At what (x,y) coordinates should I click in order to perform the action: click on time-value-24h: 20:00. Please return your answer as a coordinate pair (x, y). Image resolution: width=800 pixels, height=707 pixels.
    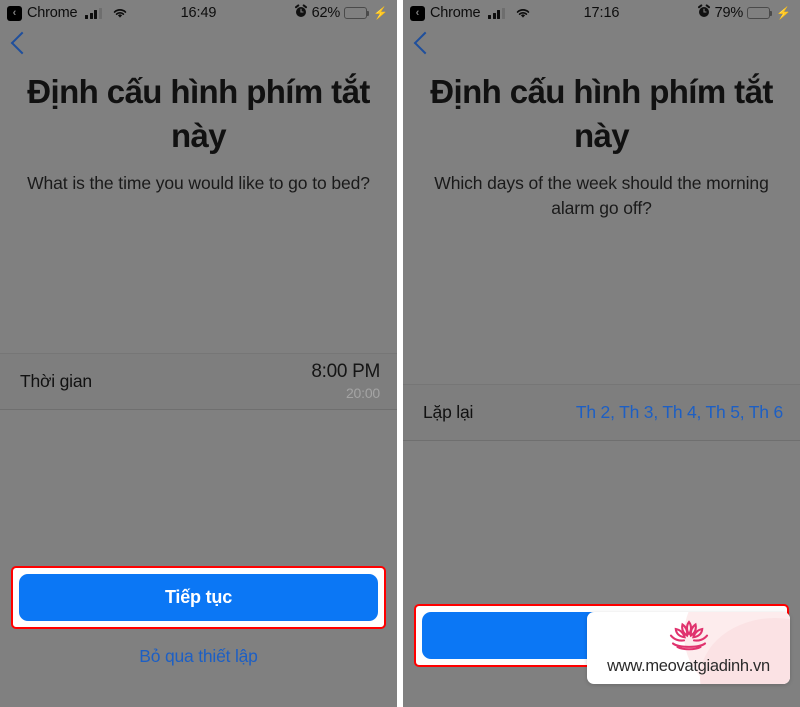
    Looking at the image, I should click on (362, 393).